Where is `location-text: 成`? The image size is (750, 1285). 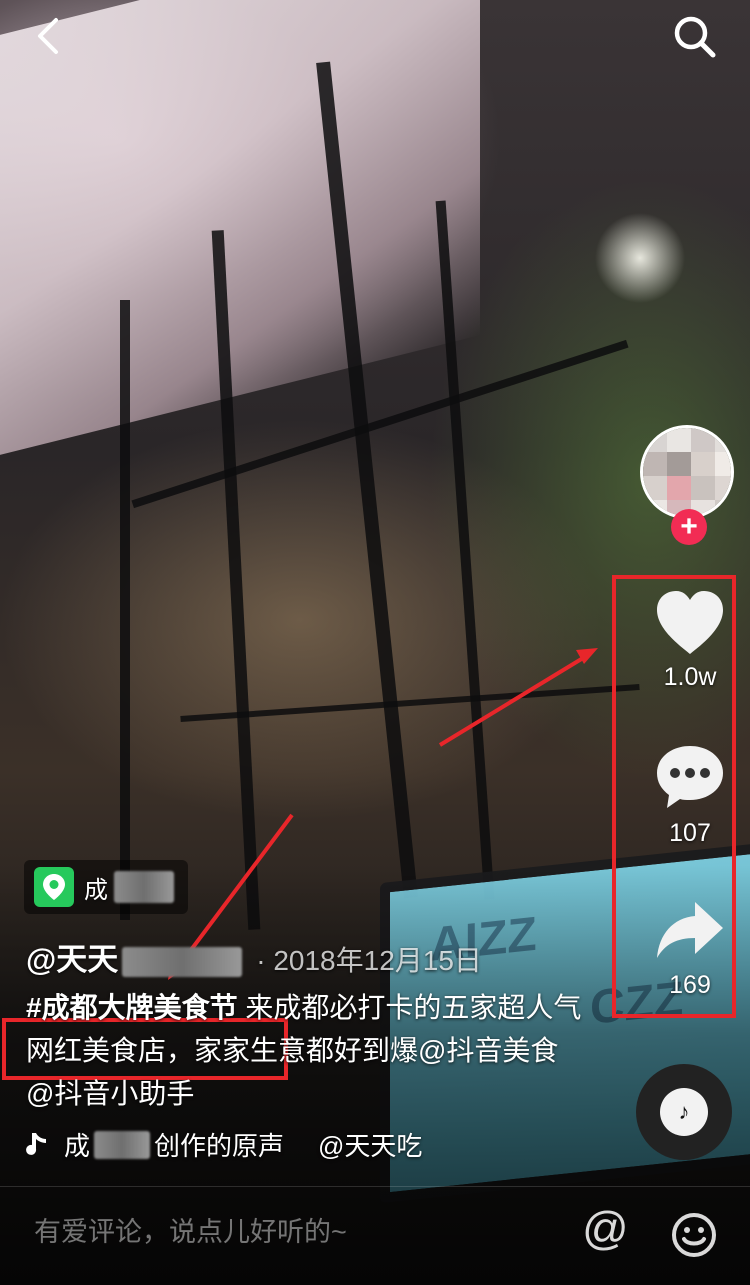
location-text: 成 is located at coordinates (96, 890).